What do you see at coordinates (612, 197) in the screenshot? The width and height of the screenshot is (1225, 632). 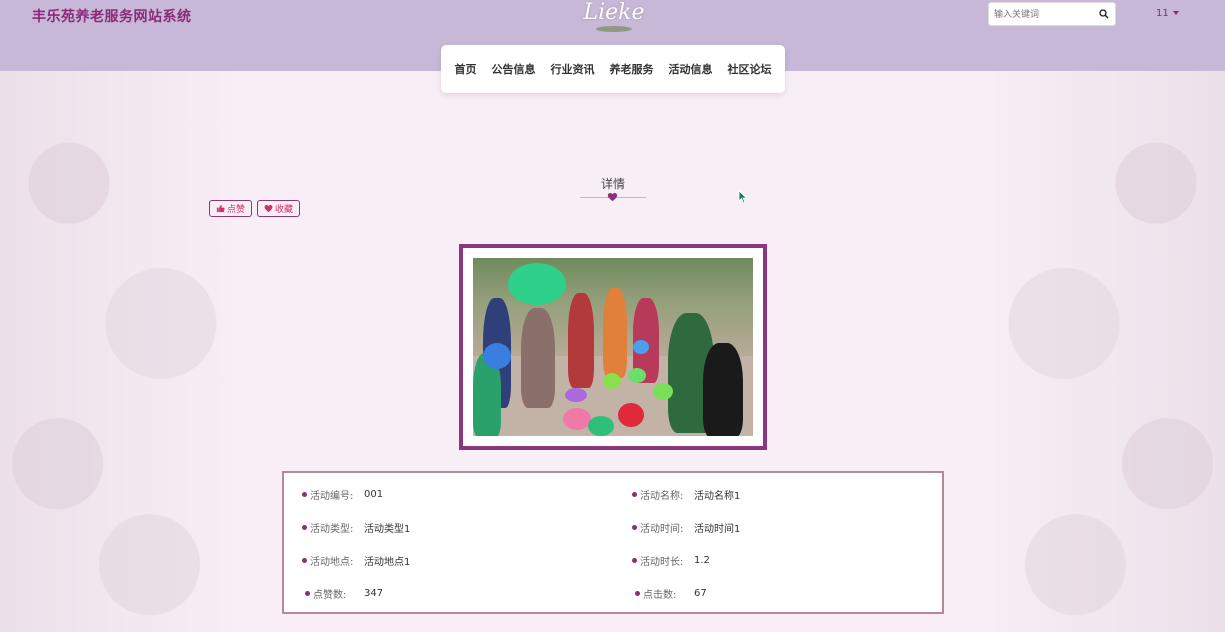 I see `heart-divider-icon` at bounding box center [612, 197].